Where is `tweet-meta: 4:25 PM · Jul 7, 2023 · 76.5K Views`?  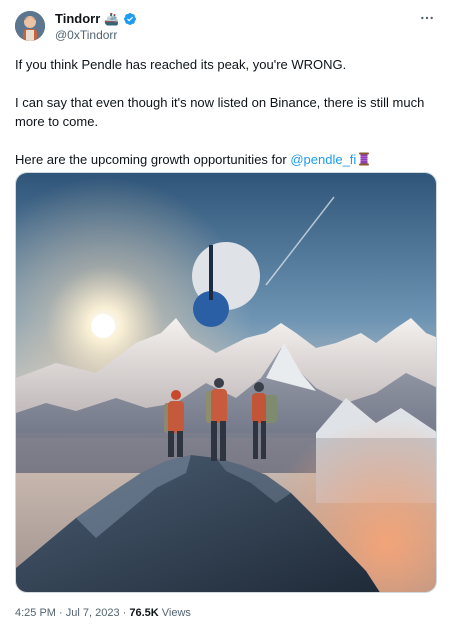 tweet-meta: 4:25 PM · Jul 7, 2023 · 76.5K Views is located at coordinates (103, 613).